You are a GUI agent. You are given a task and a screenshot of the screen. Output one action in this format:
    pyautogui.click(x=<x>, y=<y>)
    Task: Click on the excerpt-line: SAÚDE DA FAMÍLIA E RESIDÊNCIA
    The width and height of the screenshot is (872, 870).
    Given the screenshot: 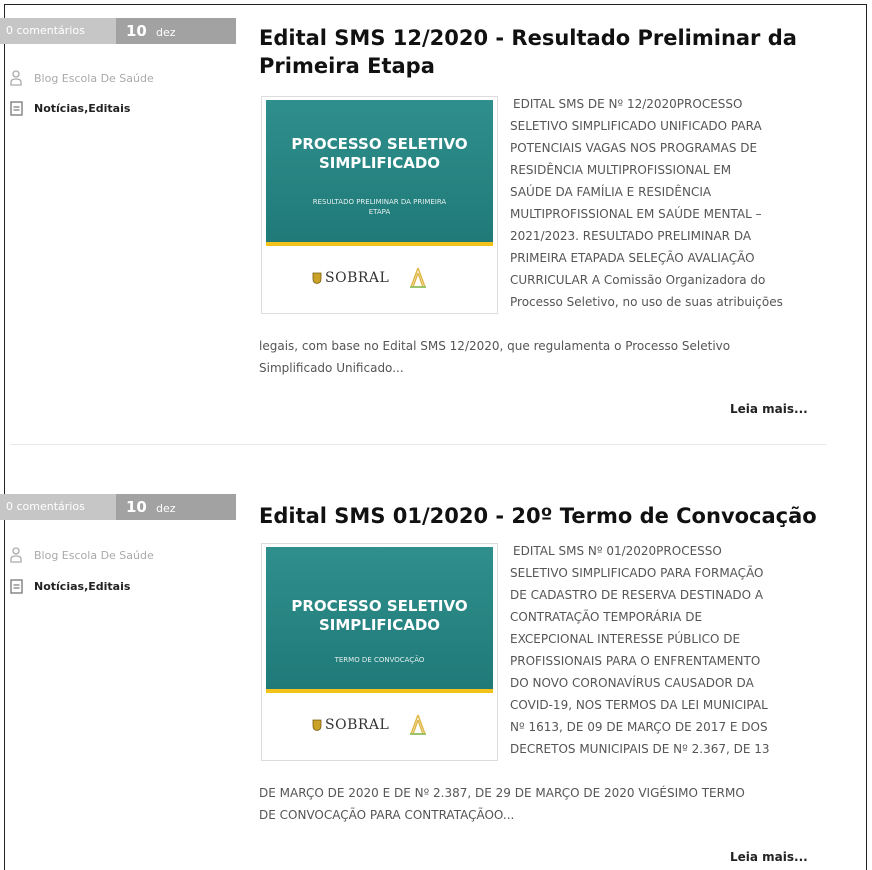 What is the action you would take?
    pyautogui.click(x=611, y=192)
    